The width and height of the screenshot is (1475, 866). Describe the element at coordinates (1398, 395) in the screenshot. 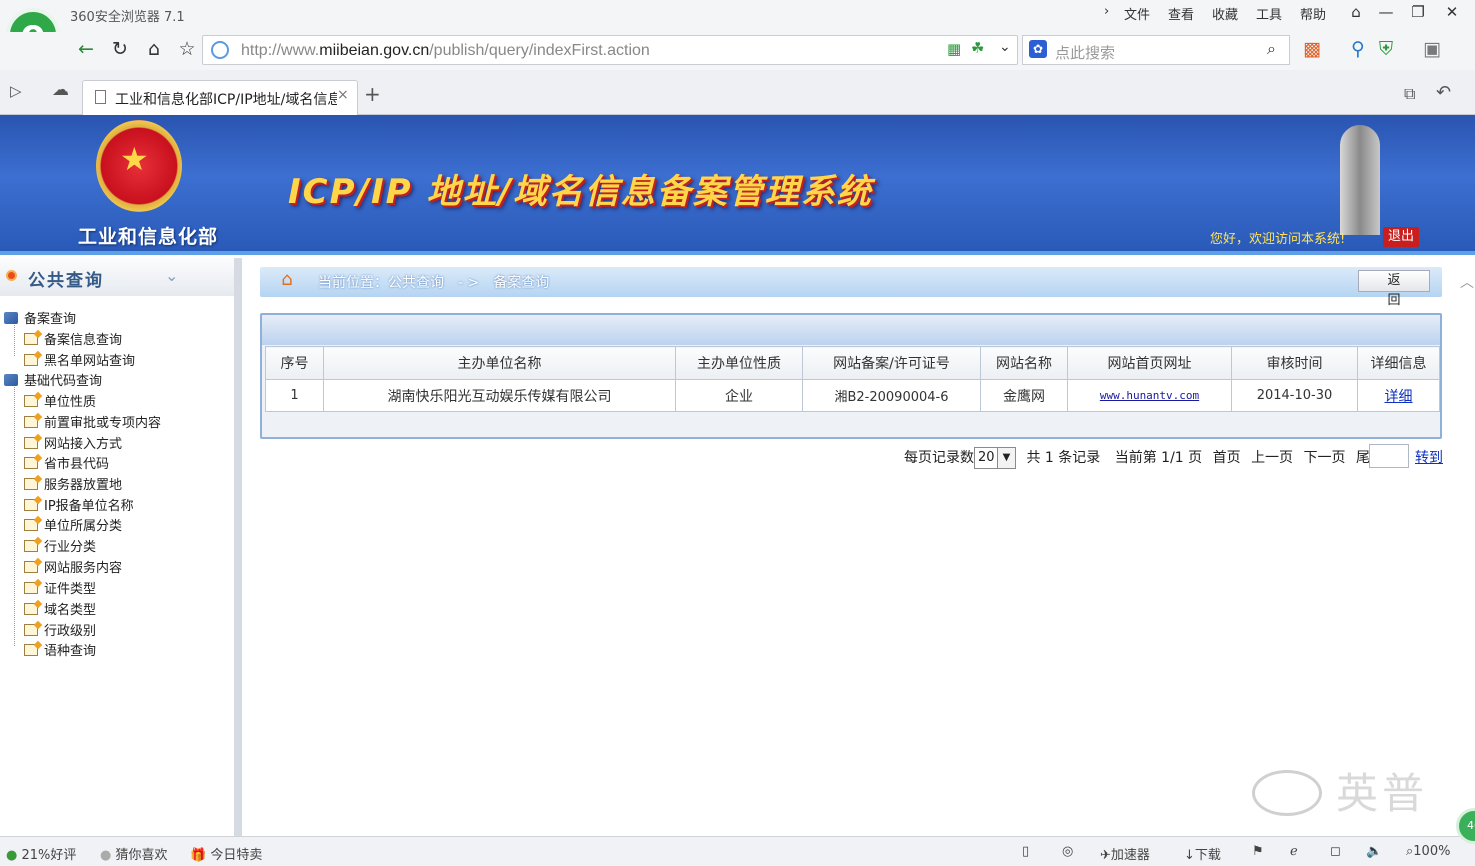

I see `detail-link: 详细` at that location.